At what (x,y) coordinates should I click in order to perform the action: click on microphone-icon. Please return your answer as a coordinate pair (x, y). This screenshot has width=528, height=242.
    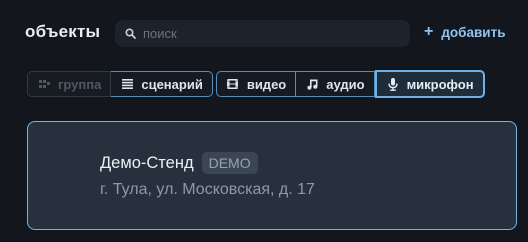
    Looking at the image, I should click on (393, 84).